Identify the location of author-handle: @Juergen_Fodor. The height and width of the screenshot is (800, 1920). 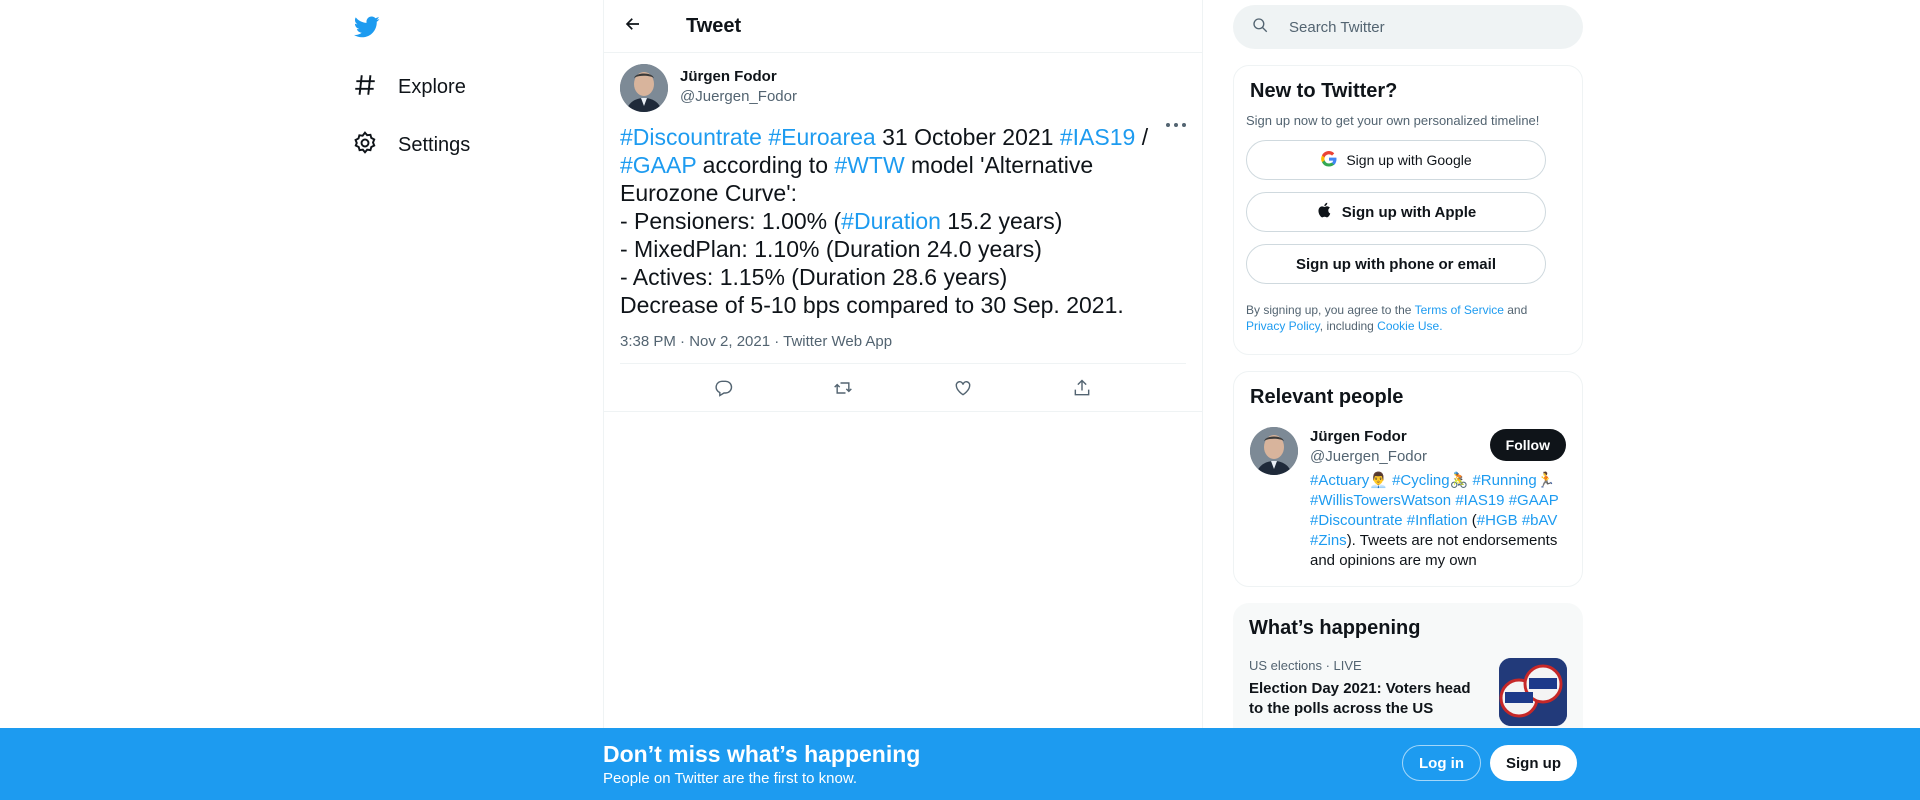
(738, 97).